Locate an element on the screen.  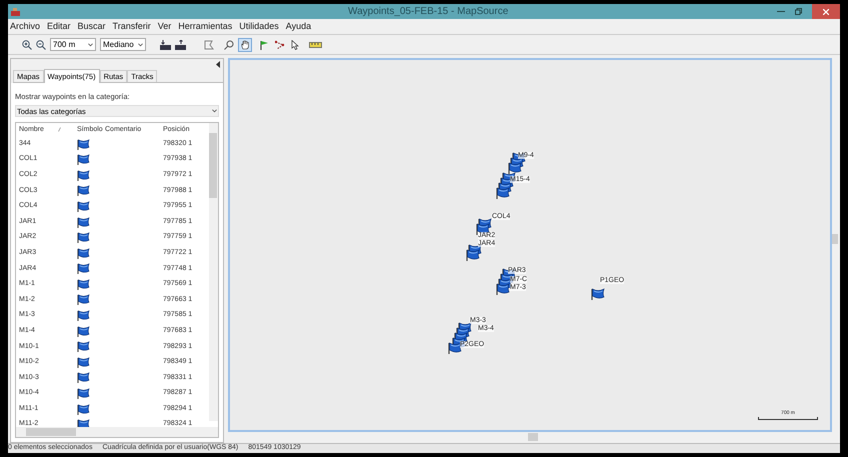
sort-icon is located at coordinates (59, 129).